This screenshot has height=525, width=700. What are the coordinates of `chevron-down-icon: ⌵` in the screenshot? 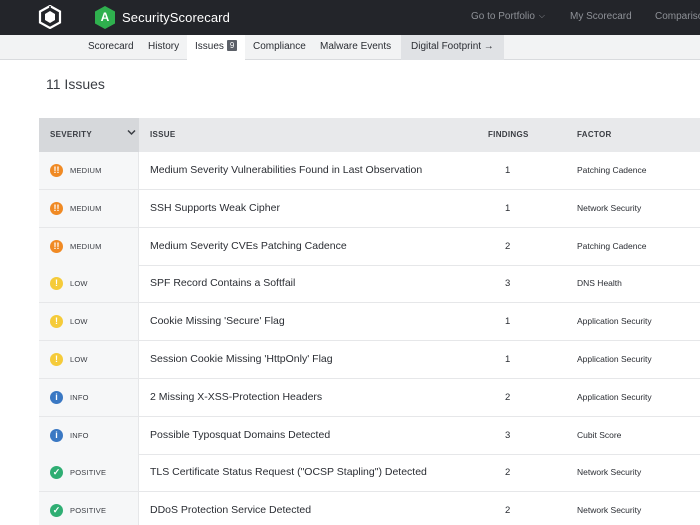 It's located at (541, 15).